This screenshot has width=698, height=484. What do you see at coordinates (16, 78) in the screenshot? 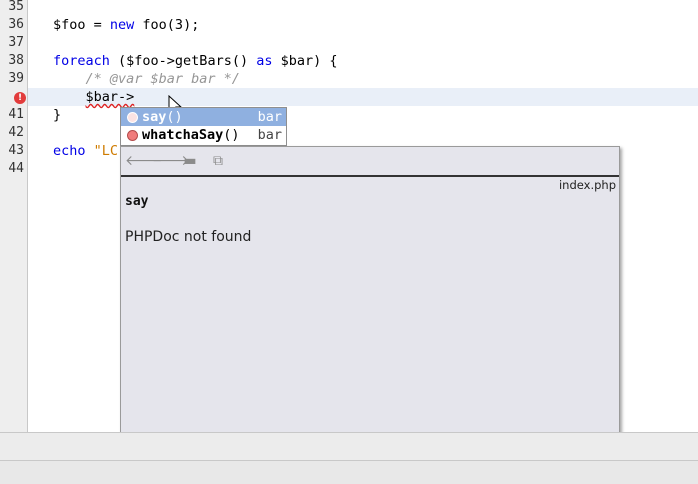
I see `line-number: 39` at bounding box center [16, 78].